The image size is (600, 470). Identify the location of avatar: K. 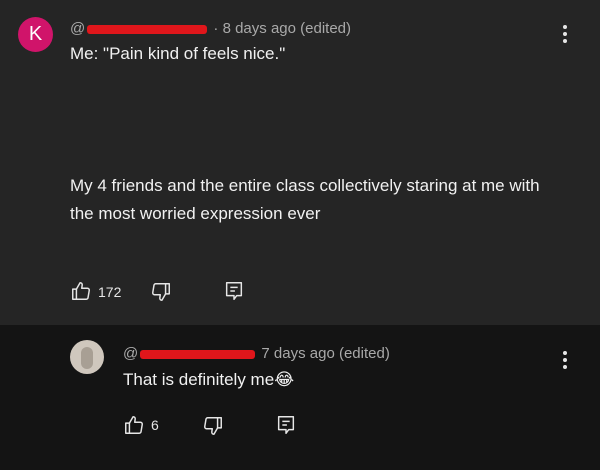
(35, 34).